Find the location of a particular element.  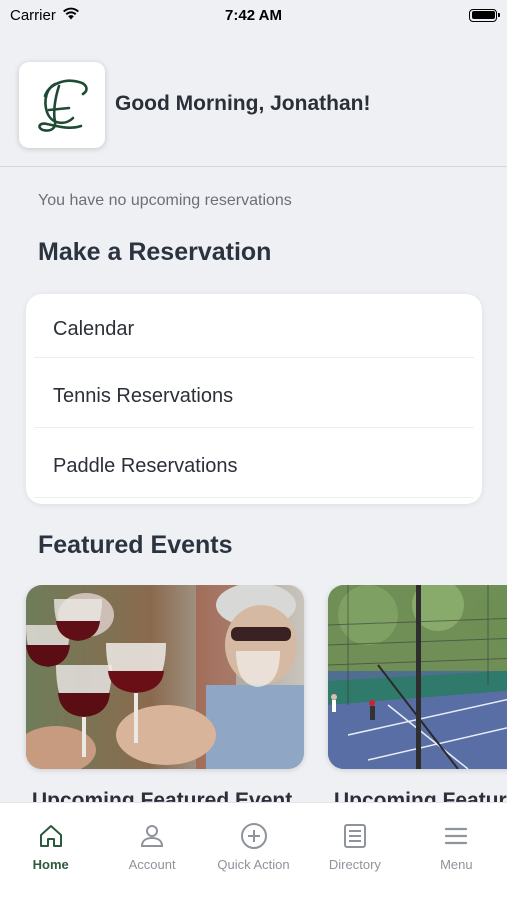

battery-icon is located at coordinates (484, 15).